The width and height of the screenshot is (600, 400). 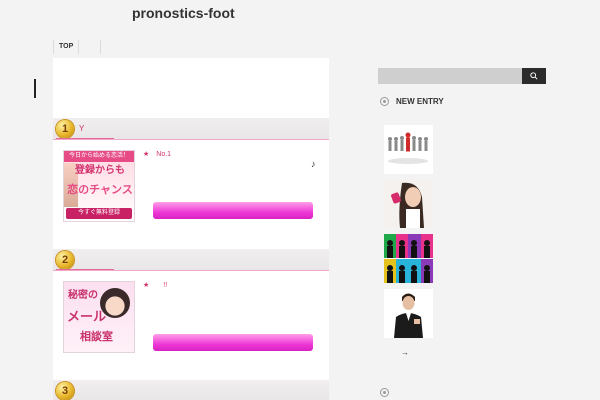 What do you see at coordinates (96, 337) in the screenshot?
I see `banner-2-line3: 相談室` at bounding box center [96, 337].